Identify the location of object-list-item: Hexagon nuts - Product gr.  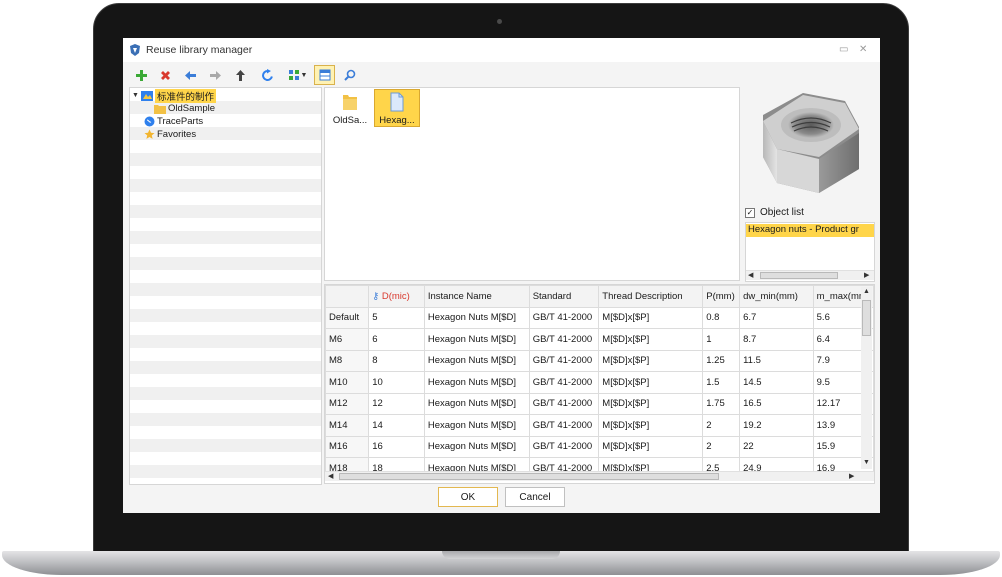
(810, 230).